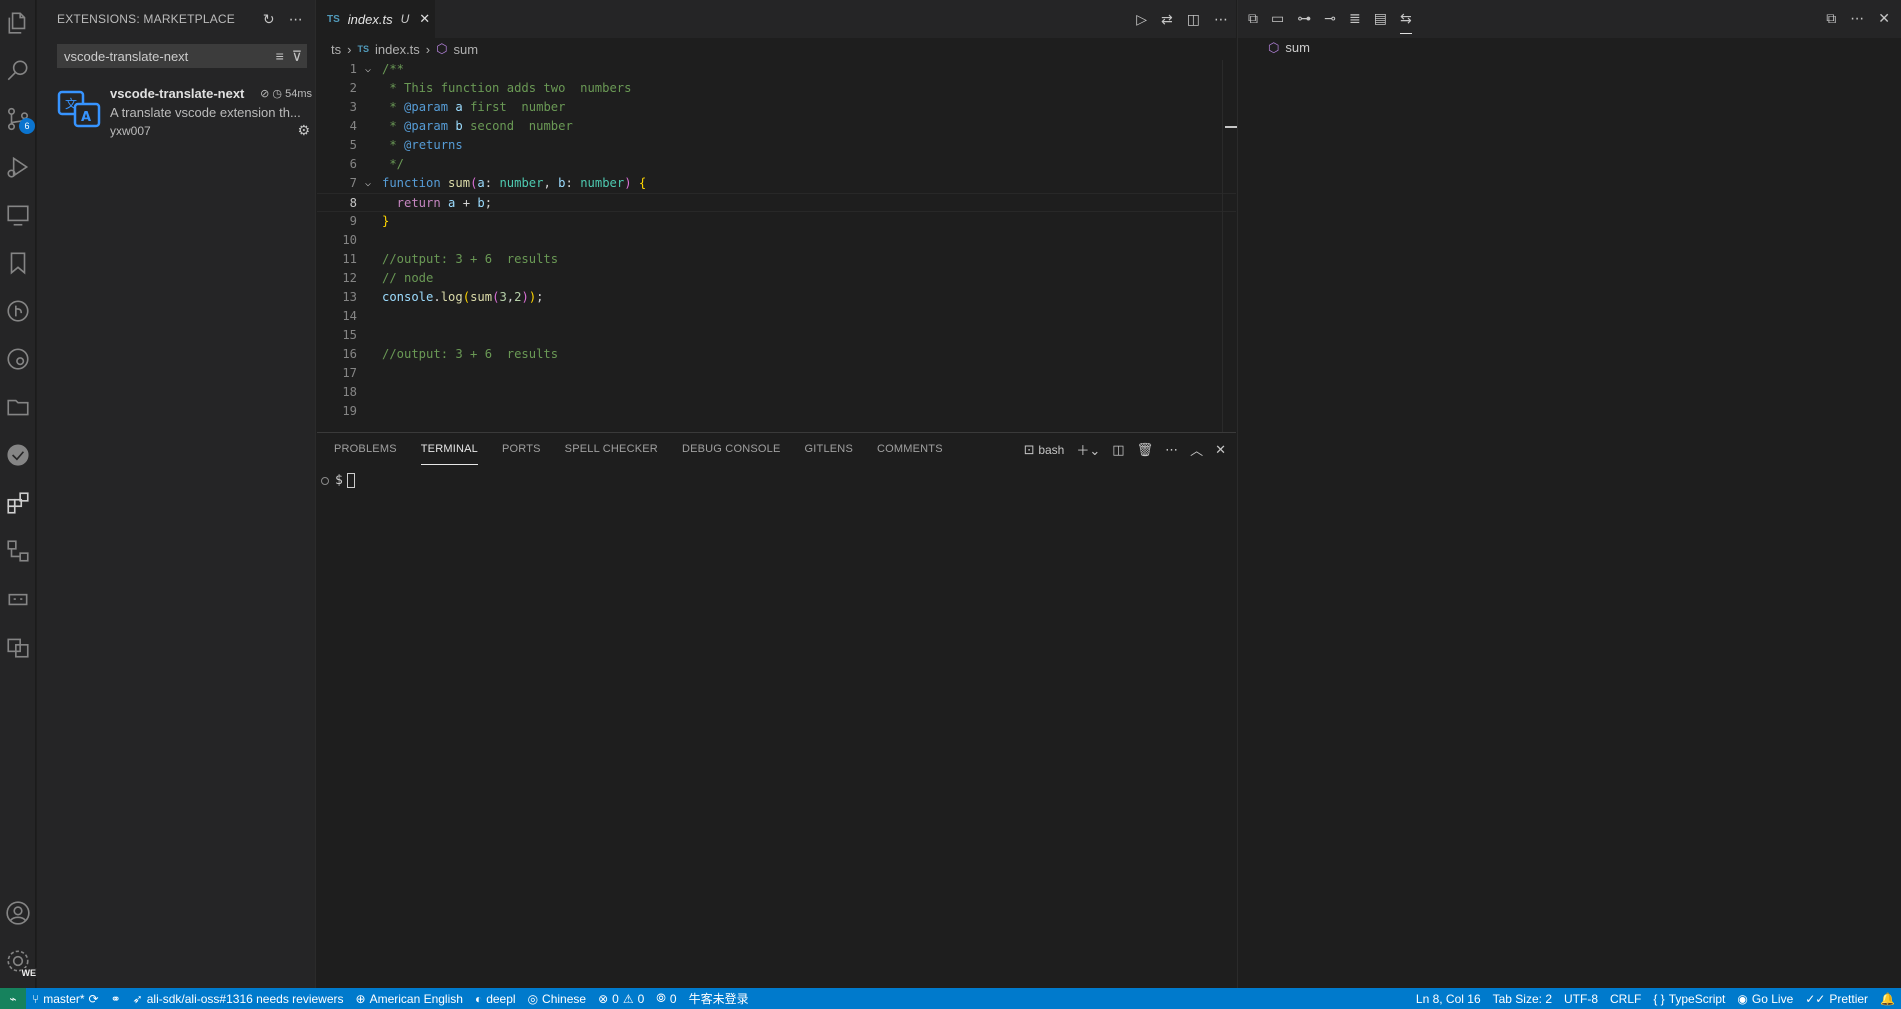  I want to click on code-line: 4 * @param b second number, so click(461, 126).